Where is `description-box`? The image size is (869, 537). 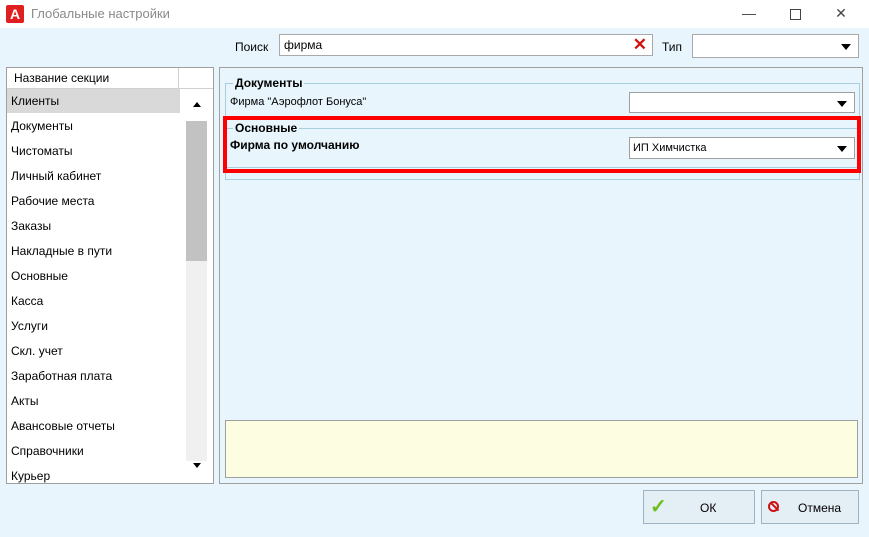
description-box is located at coordinates (541, 449).